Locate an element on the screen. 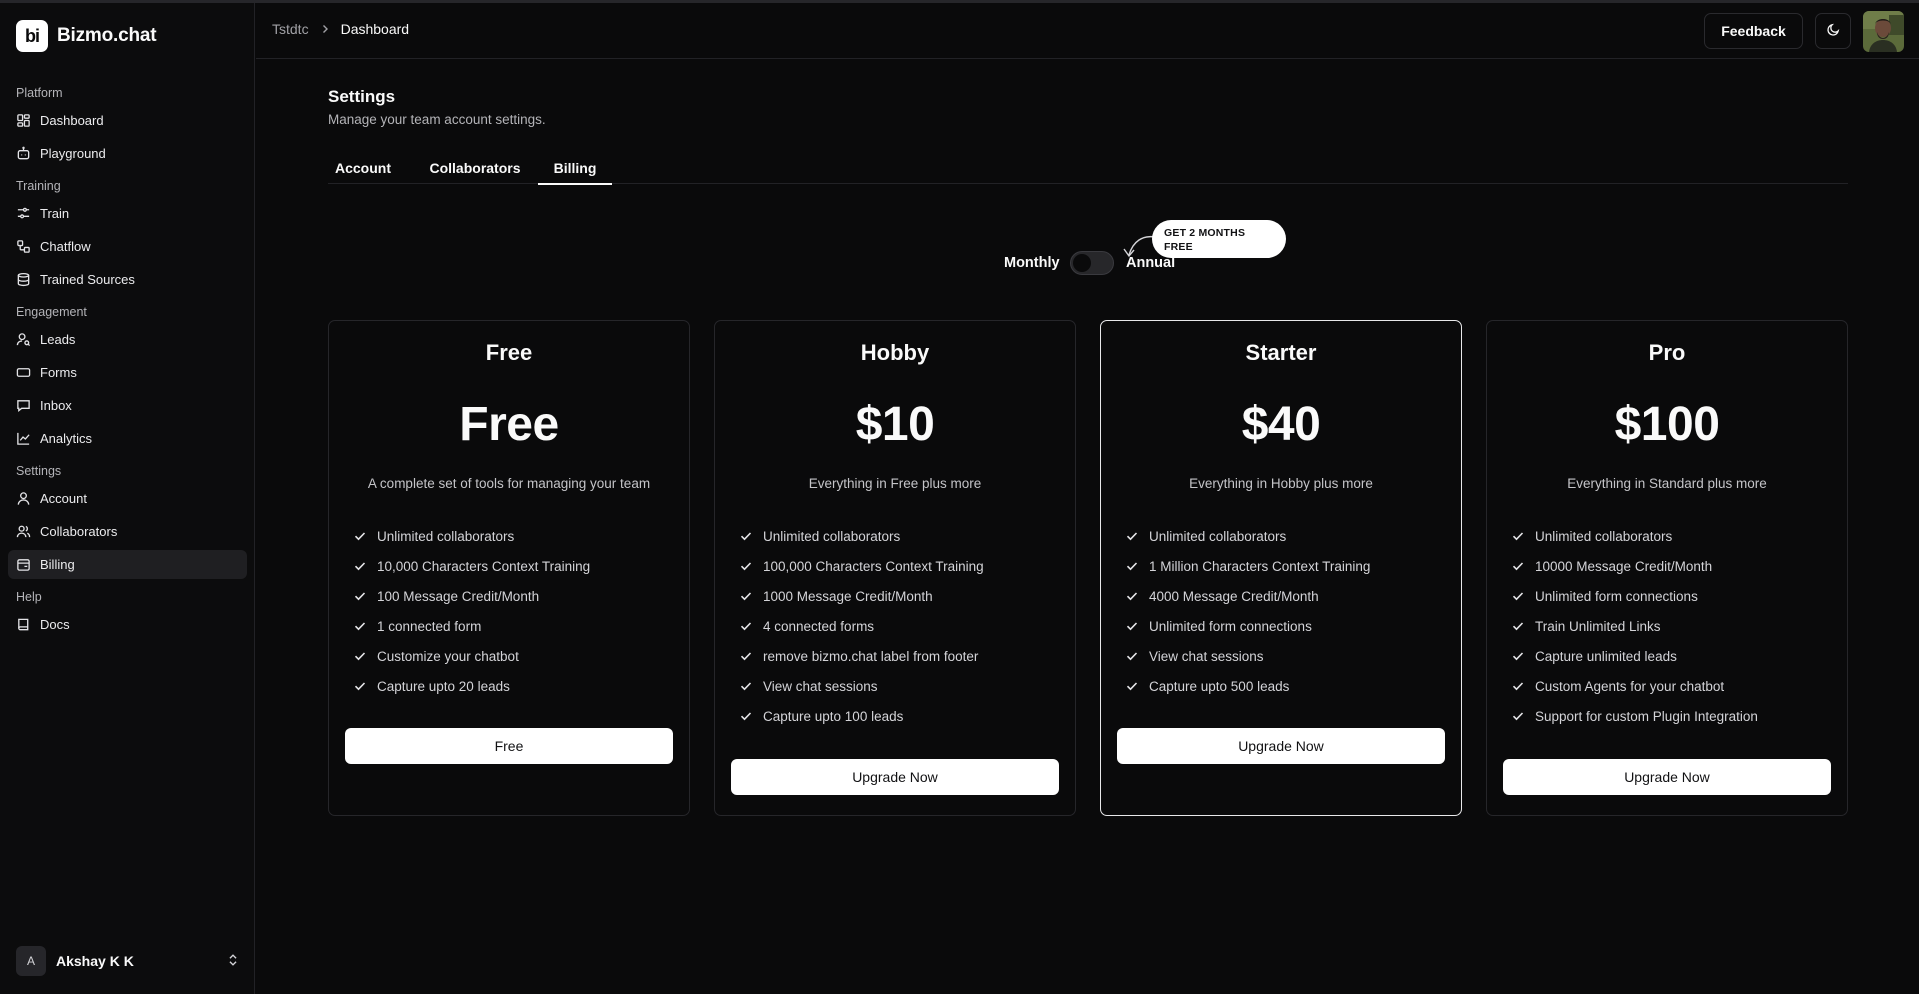  breadcrumb: Tstdtc Dashboard is located at coordinates (340, 29).